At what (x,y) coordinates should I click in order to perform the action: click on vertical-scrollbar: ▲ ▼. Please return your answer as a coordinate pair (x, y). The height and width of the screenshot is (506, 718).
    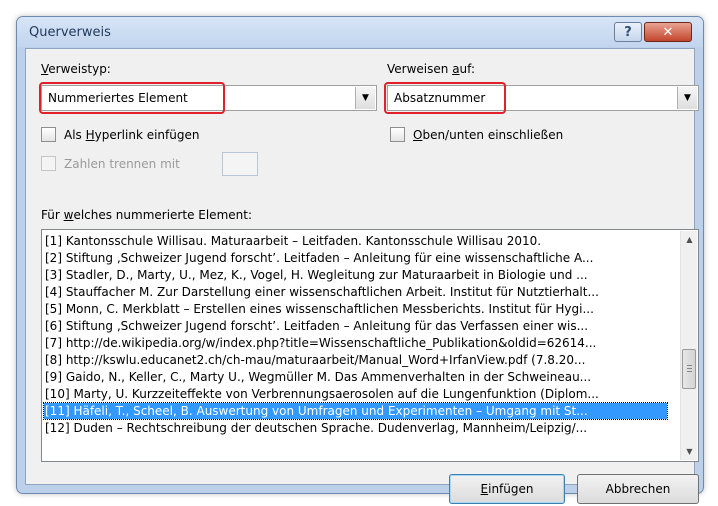
    Looking at the image, I should click on (688, 345).